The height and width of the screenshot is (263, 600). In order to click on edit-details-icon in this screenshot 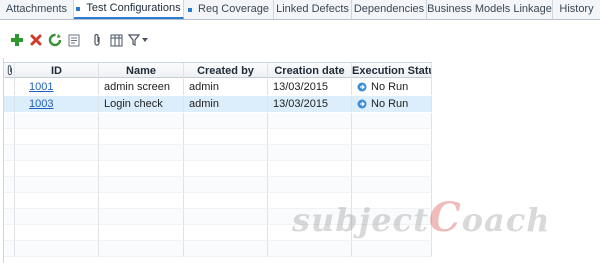, I will do `click(73, 40)`.